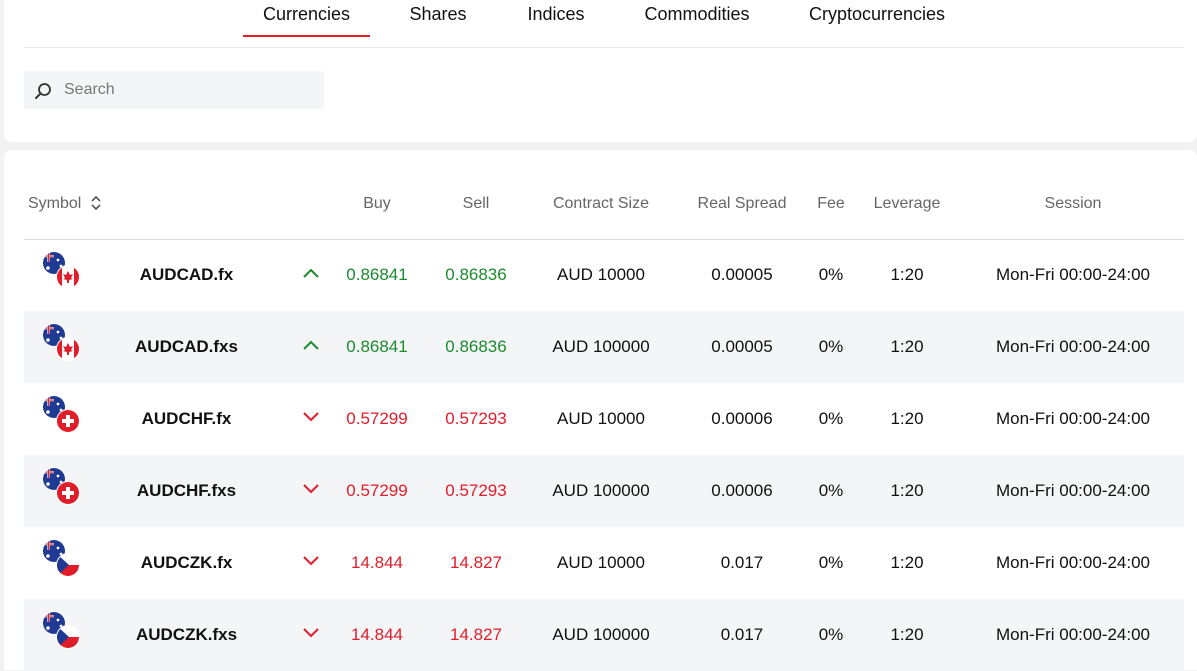  What do you see at coordinates (186, 419) in the screenshot?
I see `symbol-label: AUDCHF.fx` at bounding box center [186, 419].